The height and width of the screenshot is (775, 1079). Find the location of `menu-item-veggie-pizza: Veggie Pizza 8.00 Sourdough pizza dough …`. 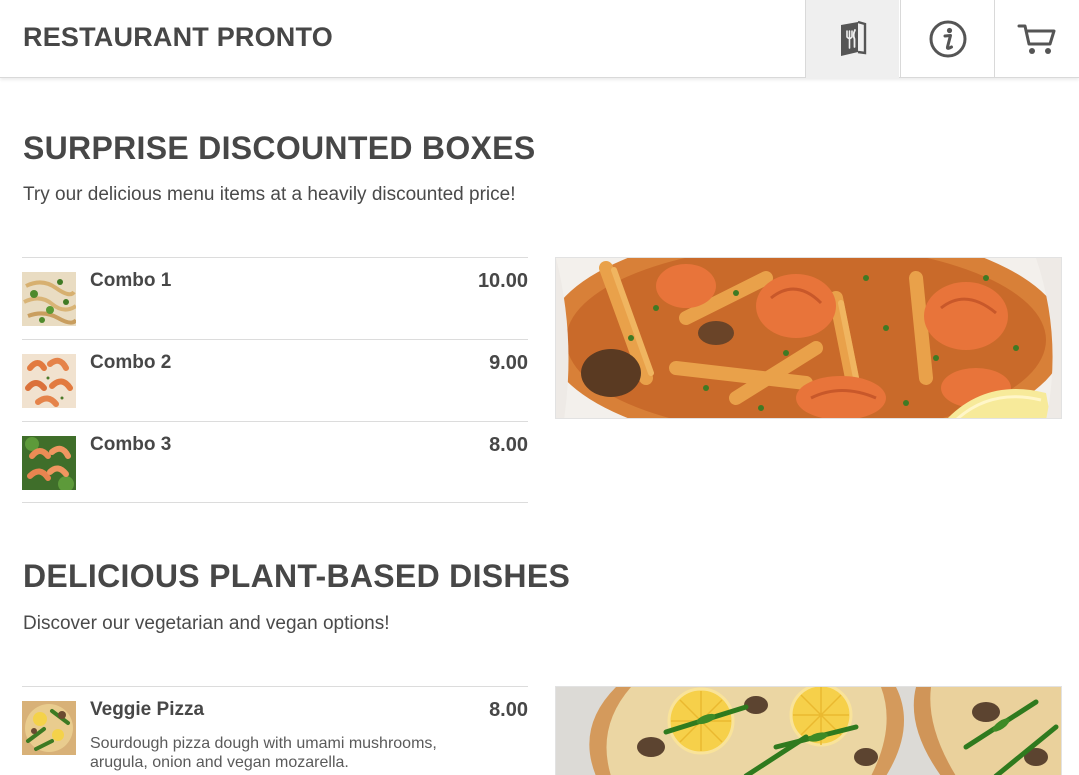

menu-item-veggie-pizza: Veggie Pizza 8.00 Sourdough pizza dough … is located at coordinates (275, 730).